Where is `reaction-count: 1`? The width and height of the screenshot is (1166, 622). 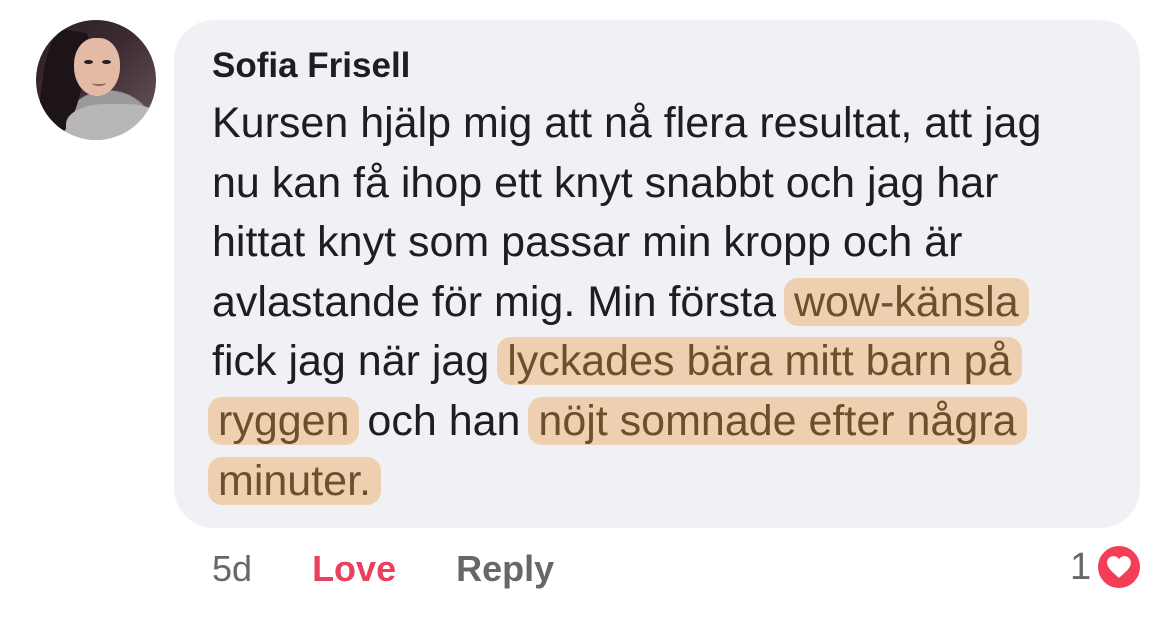 reaction-count: 1 is located at coordinates (1081, 567).